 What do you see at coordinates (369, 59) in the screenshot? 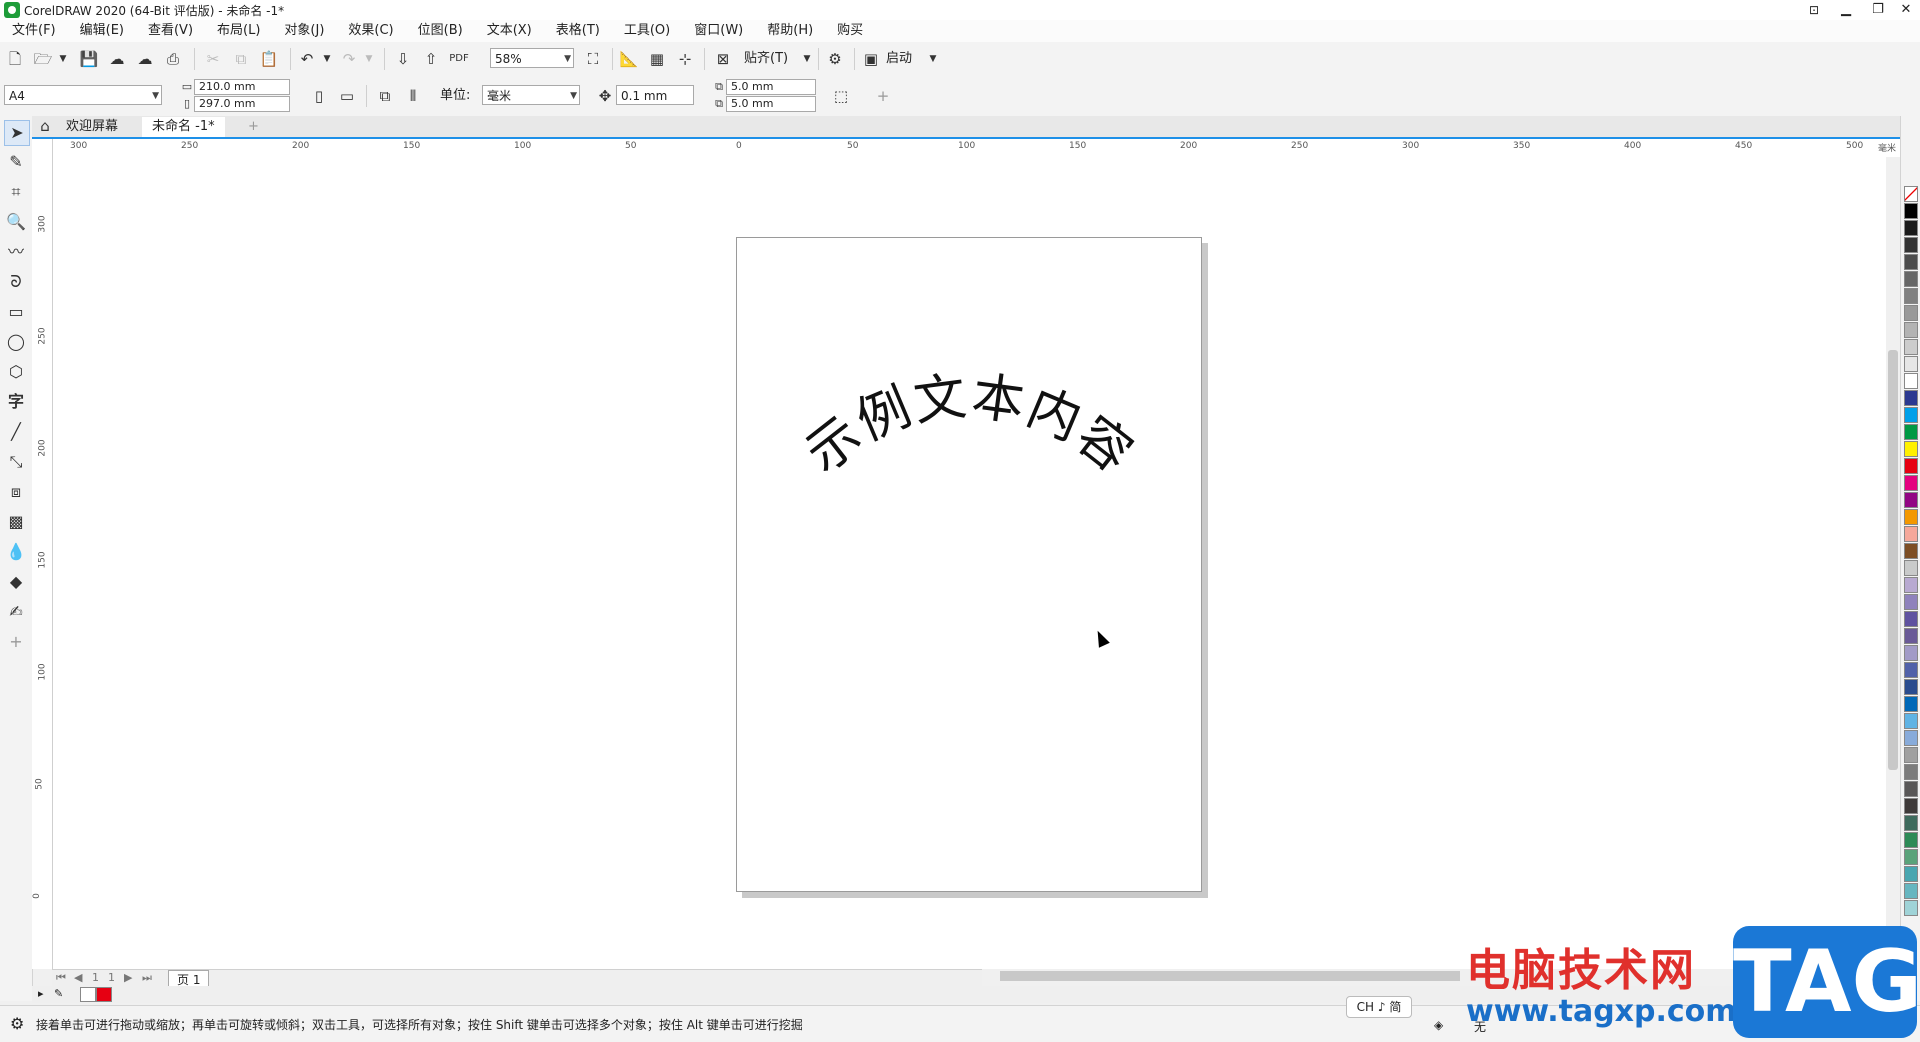
I see `redo-dropdown-icon: ▼` at bounding box center [369, 59].